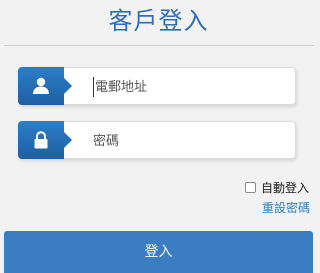 This screenshot has width=320, height=273. What do you see at coordinates (188, 141) in the screenshot?
I see `password-input` at bounding box center [188, 141].